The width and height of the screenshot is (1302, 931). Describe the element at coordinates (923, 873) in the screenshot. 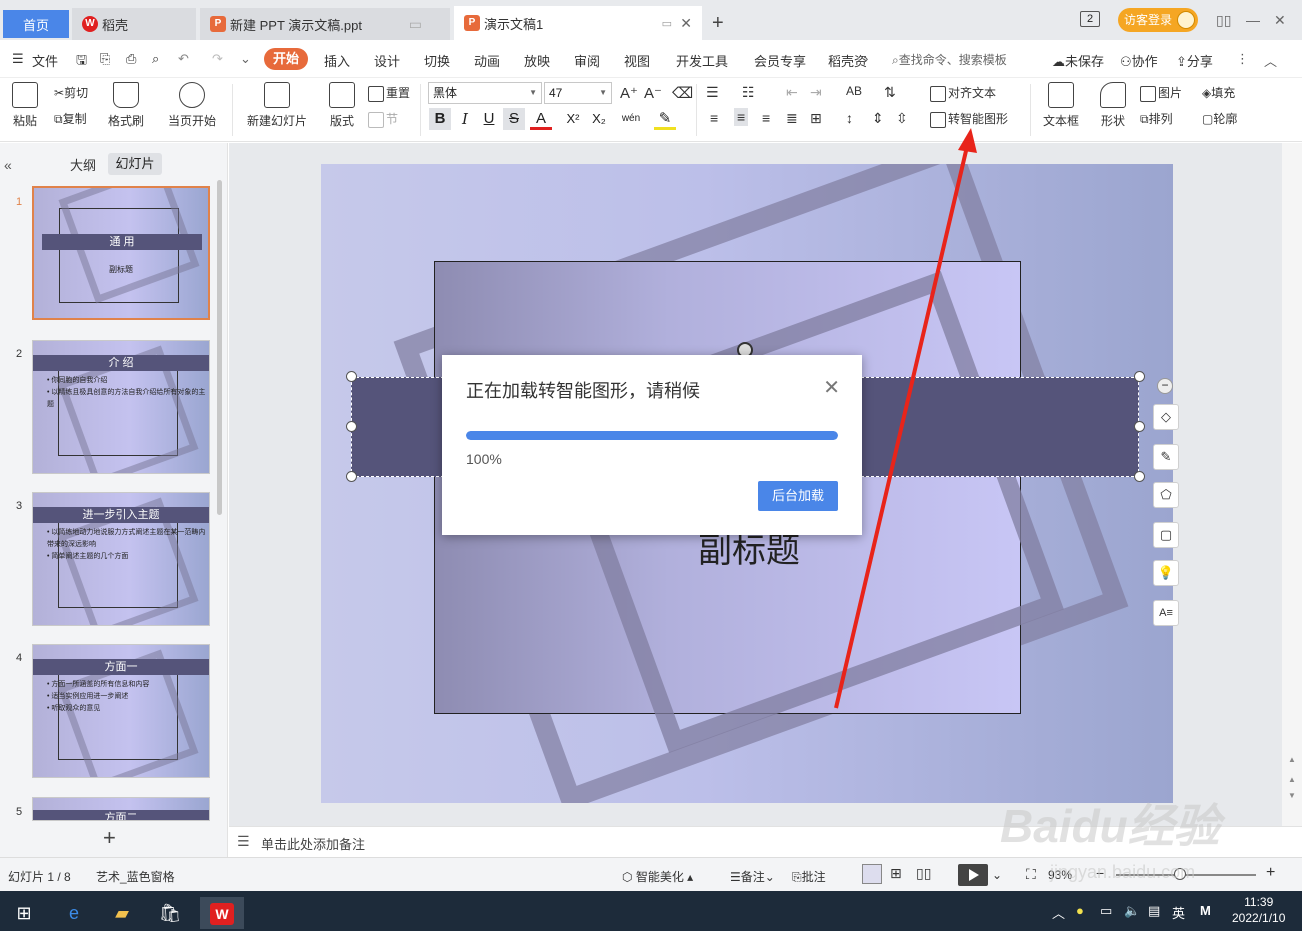

I see `reading-view-icon: ▯▯` at that location.